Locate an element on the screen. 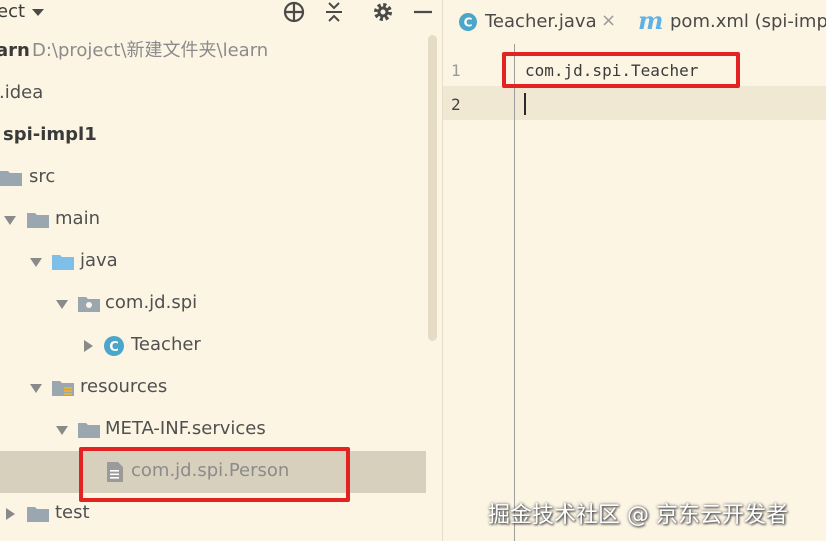  line-number: 1 is located at coordinates (456, 70).